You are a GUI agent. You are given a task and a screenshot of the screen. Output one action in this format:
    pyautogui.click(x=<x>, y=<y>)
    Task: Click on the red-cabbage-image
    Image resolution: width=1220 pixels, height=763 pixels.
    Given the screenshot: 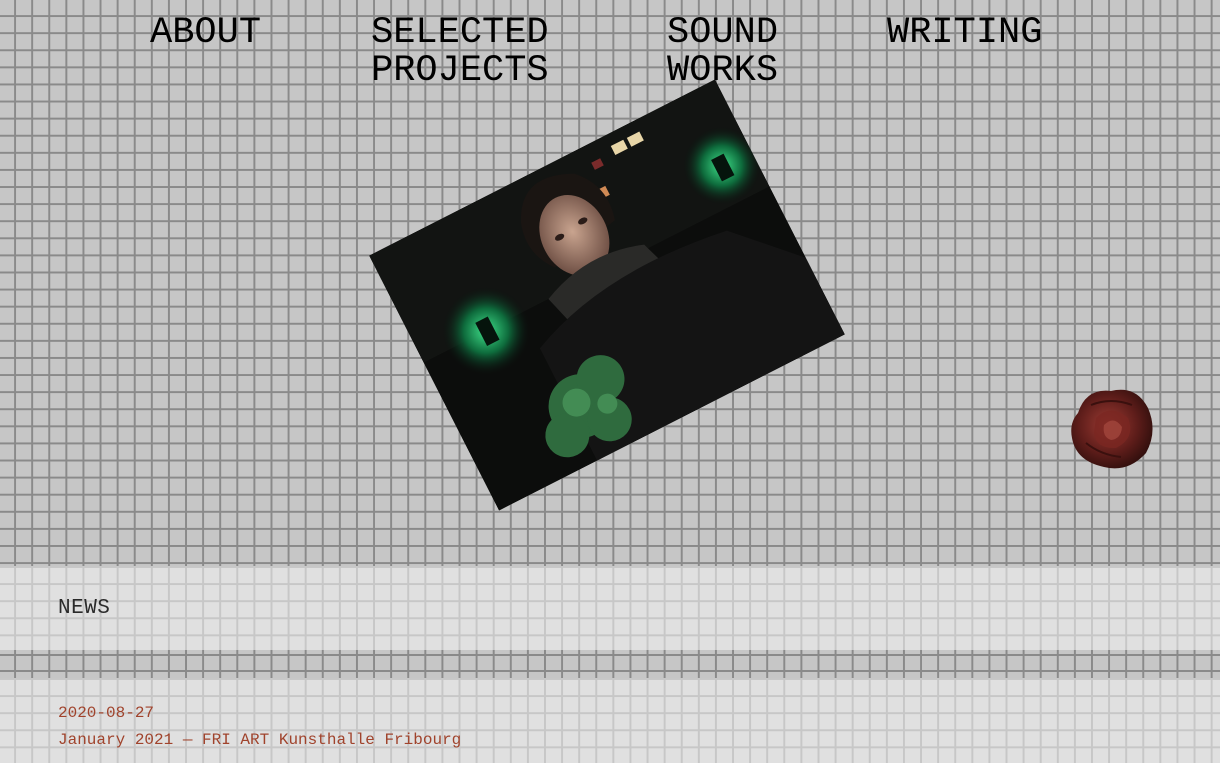 What is the action you would take?
    pyautogui.click(x=1111, y=427)
    